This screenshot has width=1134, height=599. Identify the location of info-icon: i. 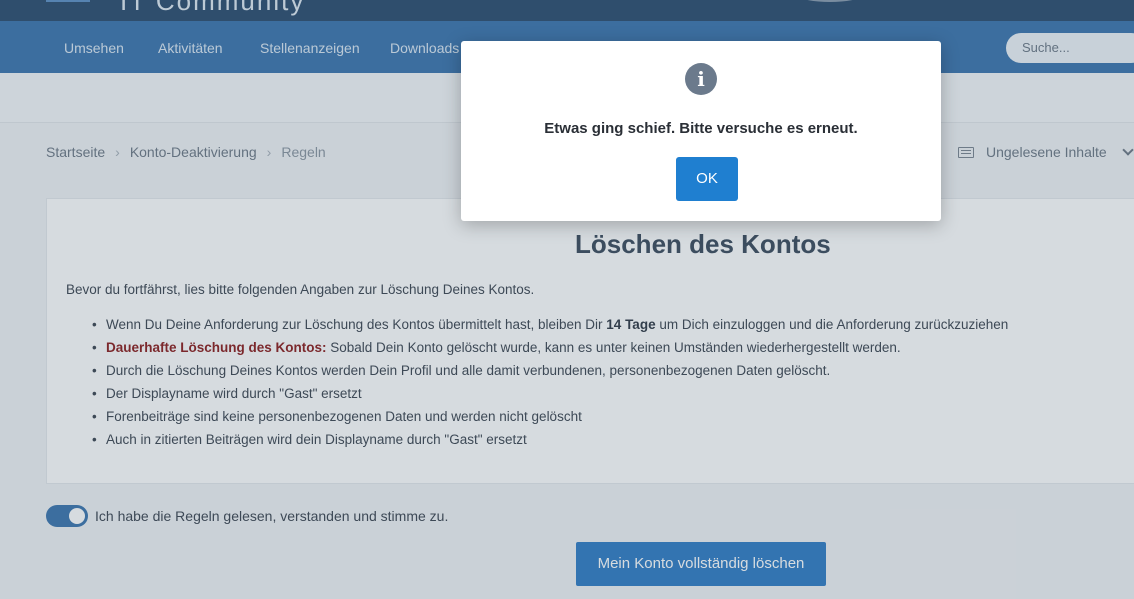
(701, 79).